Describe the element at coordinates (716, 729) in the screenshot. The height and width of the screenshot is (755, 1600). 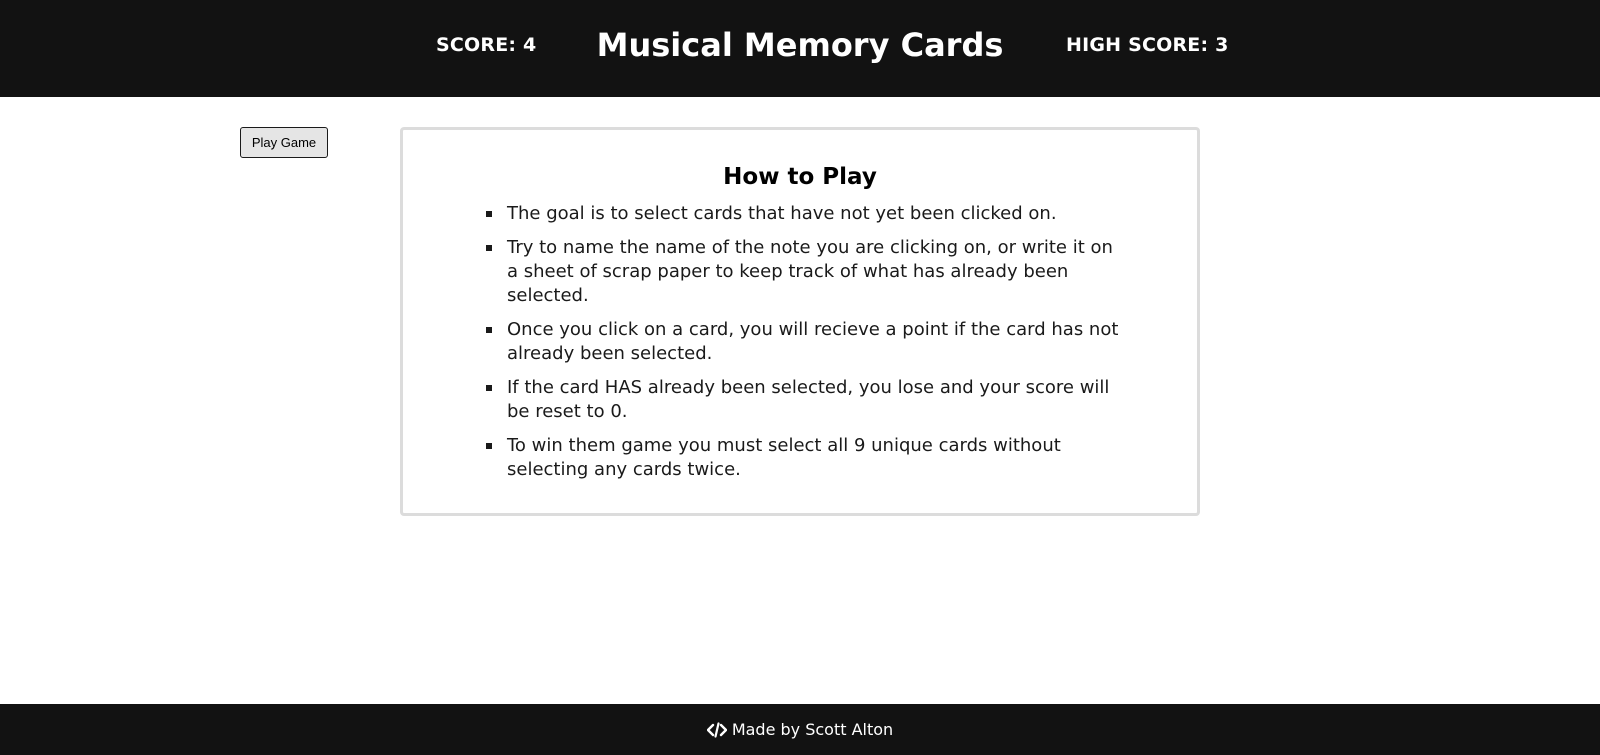
I see `code-icon` at that location.